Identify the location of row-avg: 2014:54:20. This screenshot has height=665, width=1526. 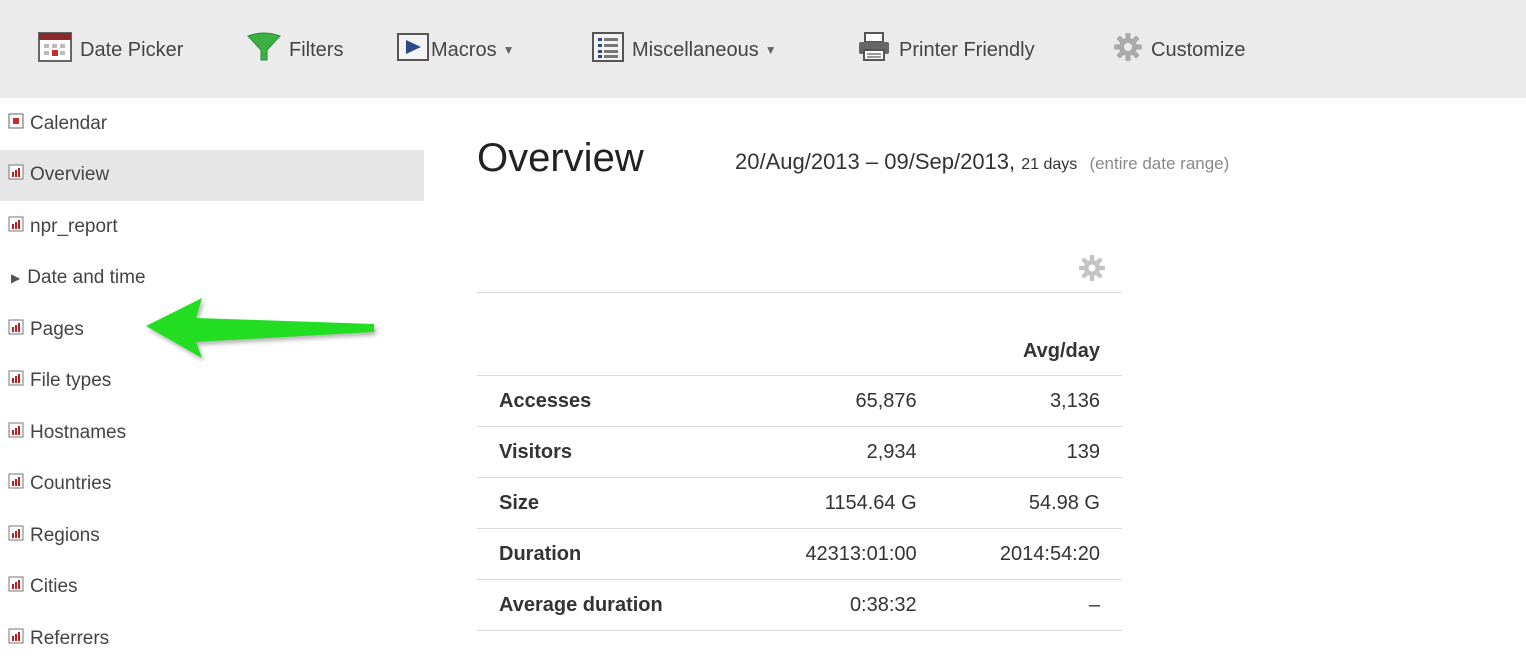
(1030, 554).